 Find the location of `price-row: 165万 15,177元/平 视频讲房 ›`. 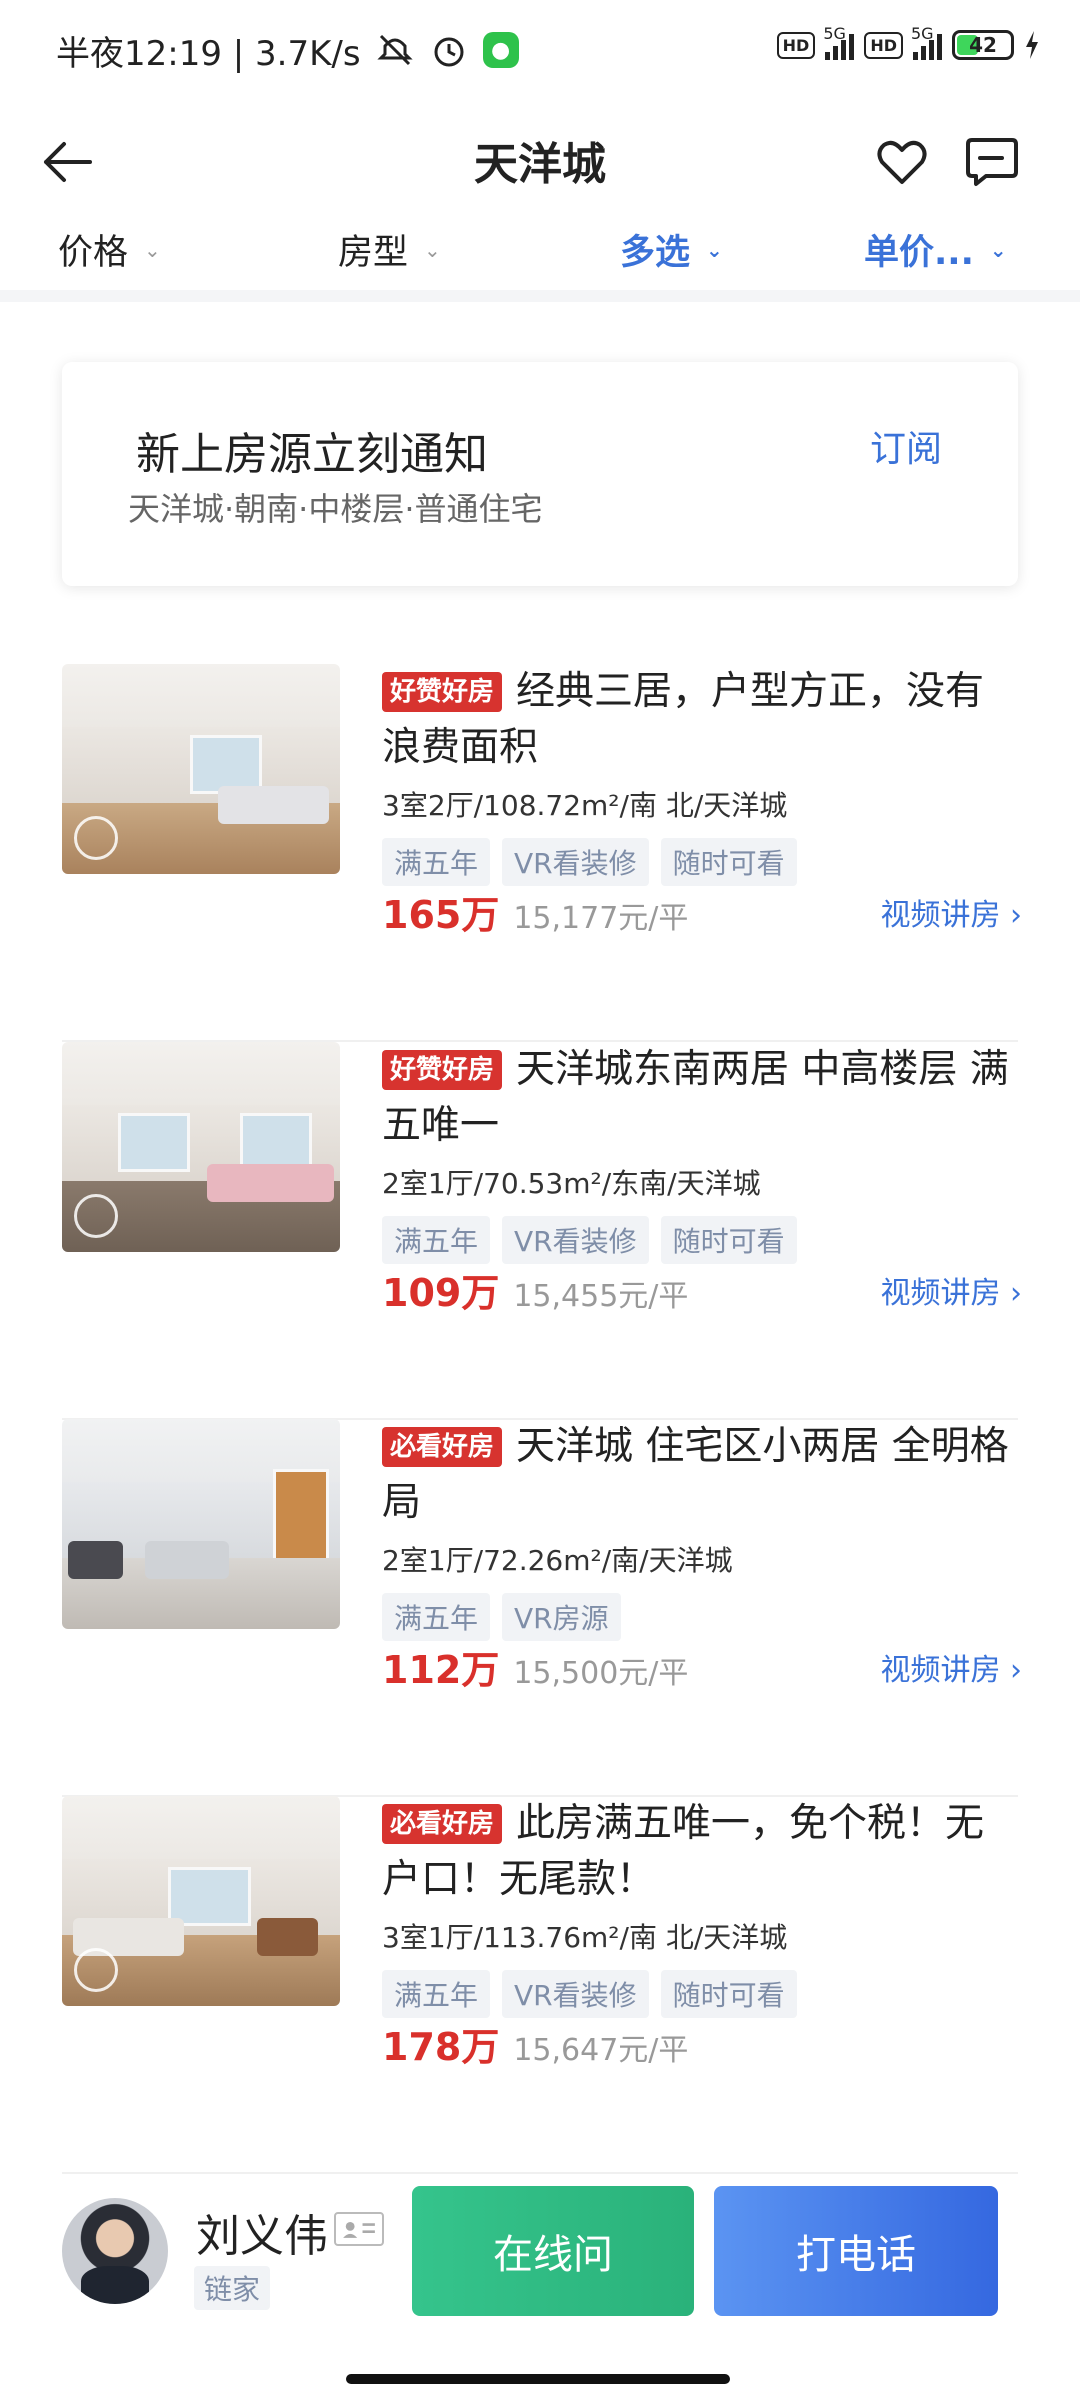

price-row: 165万 15,177元/平 视频讲房 › is located at coordinates (702, 910).